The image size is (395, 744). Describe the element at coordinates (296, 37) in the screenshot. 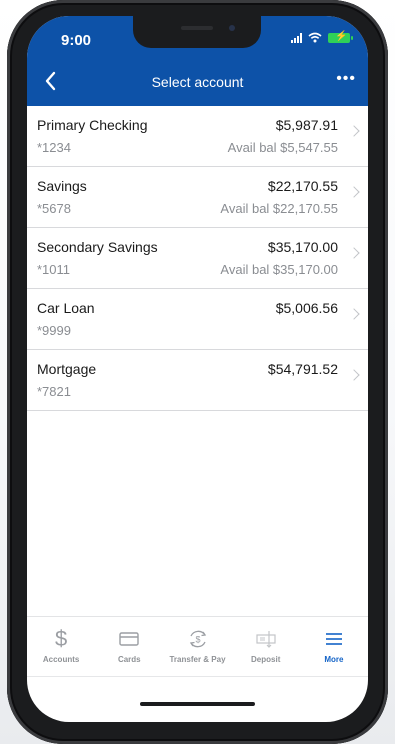

I see `signal-icon` at that location.